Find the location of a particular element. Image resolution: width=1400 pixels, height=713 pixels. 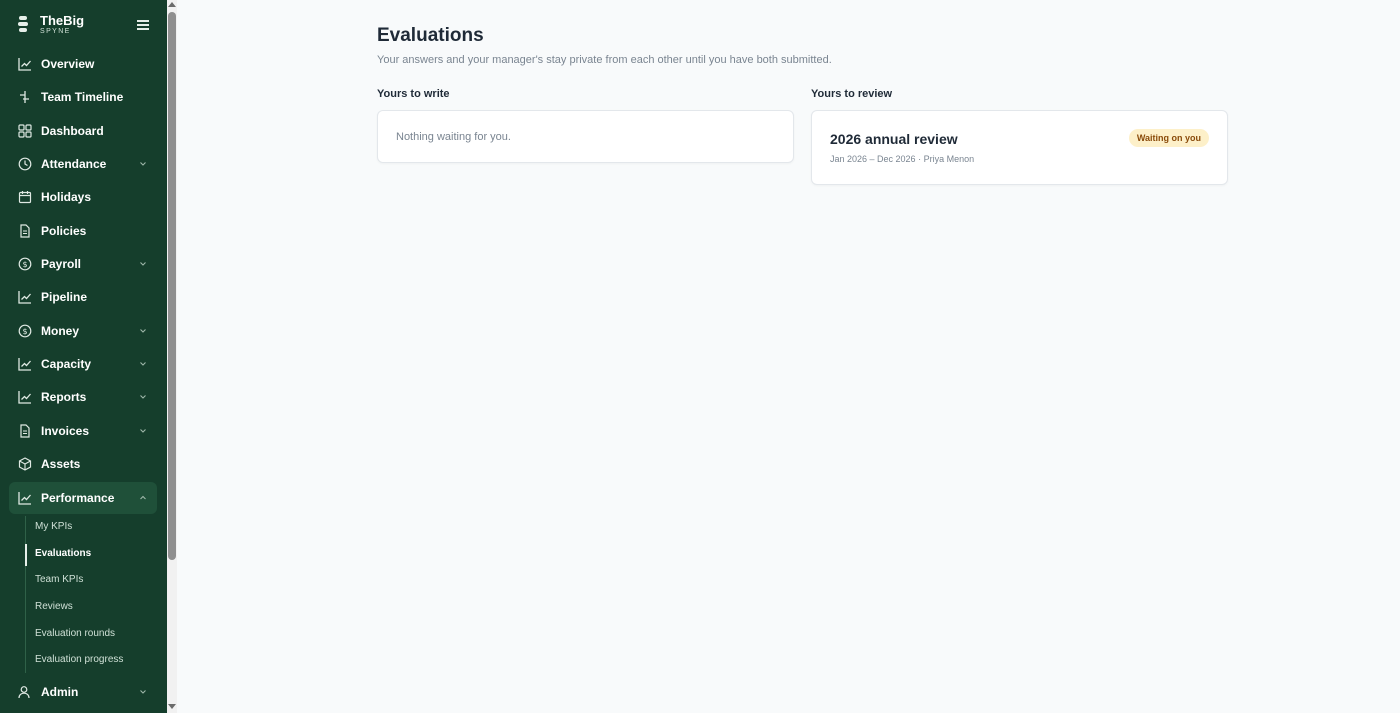

sidebar-item-performance: Performance is located at coordinates (83, 498).